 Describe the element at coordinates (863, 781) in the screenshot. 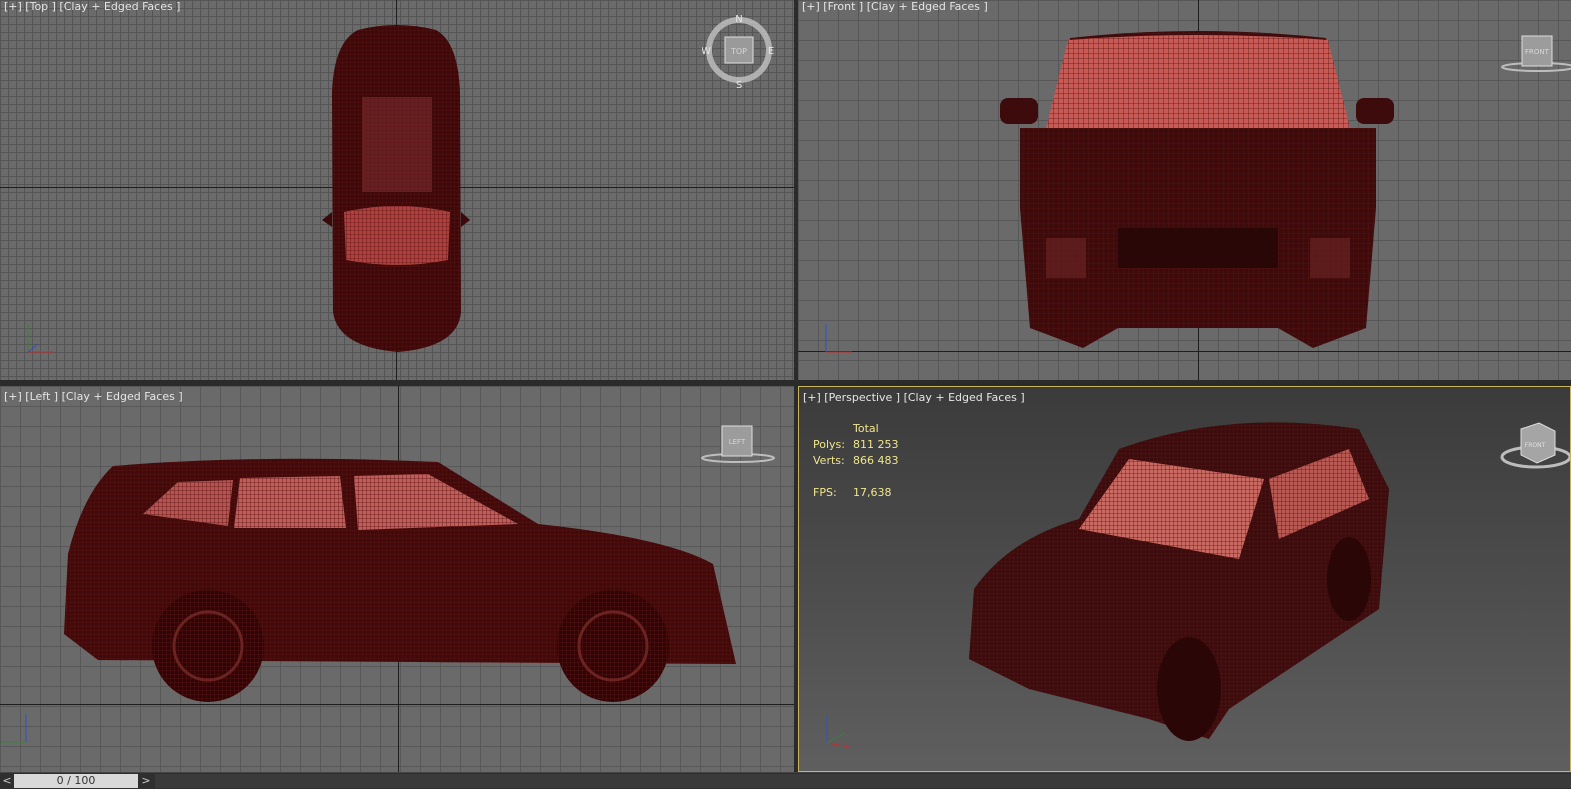

I see `time-track` at that location.